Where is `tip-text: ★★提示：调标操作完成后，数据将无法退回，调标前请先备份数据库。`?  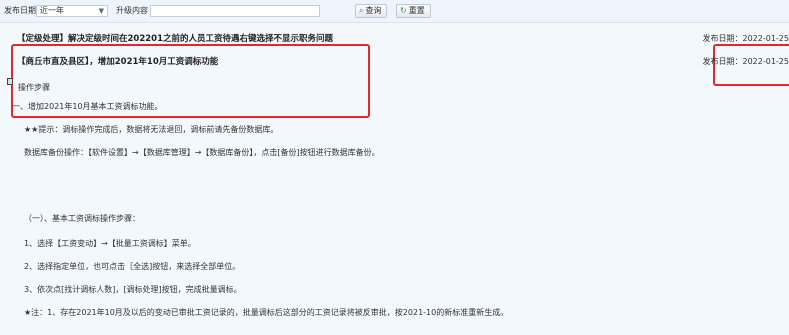 tip-text: ★★提示：调标操作完成后，数据将无法退回，调标前请先备份数据库。 is located at coordinates (151, 129).